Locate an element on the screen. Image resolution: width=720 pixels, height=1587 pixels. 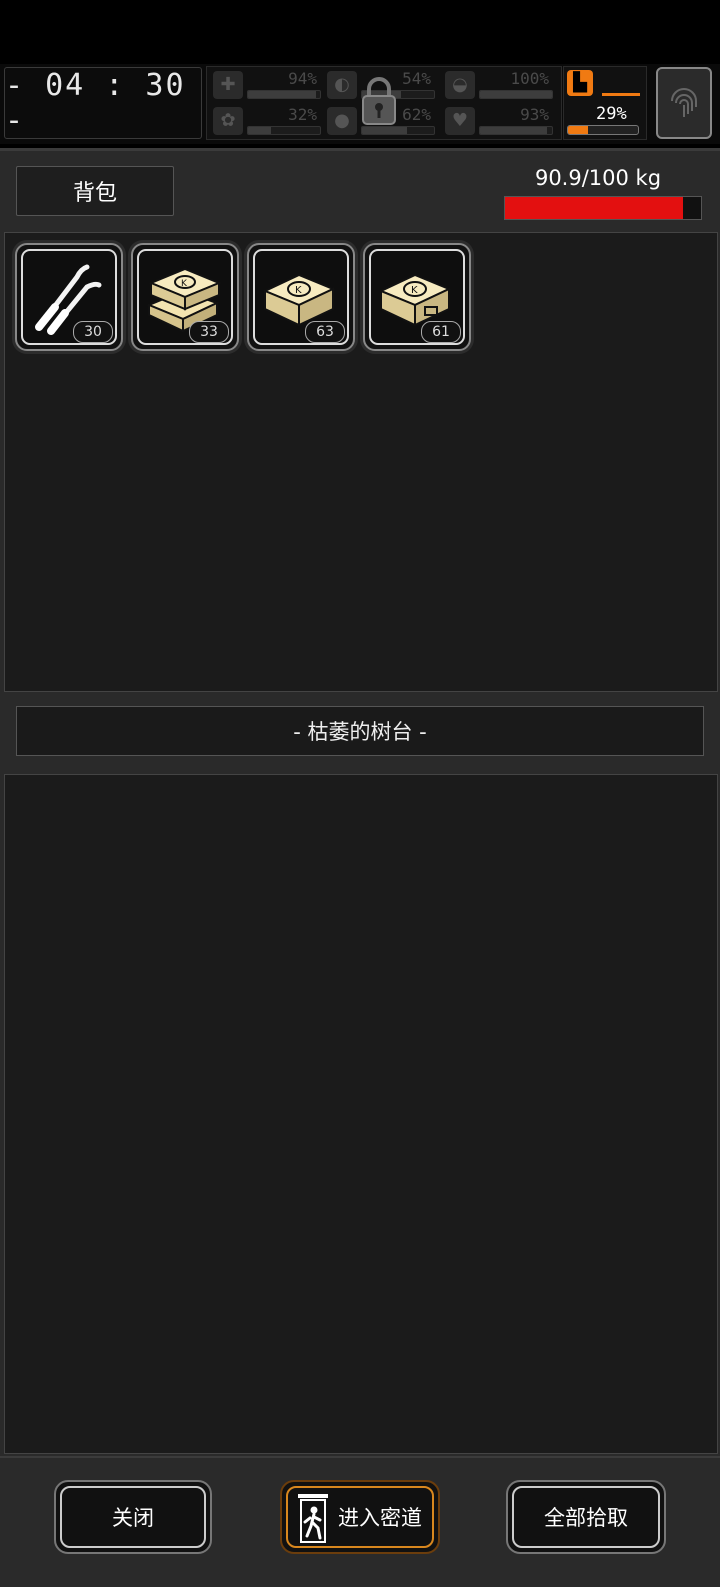
item-count: 33 is located at coordinates (209, 332).